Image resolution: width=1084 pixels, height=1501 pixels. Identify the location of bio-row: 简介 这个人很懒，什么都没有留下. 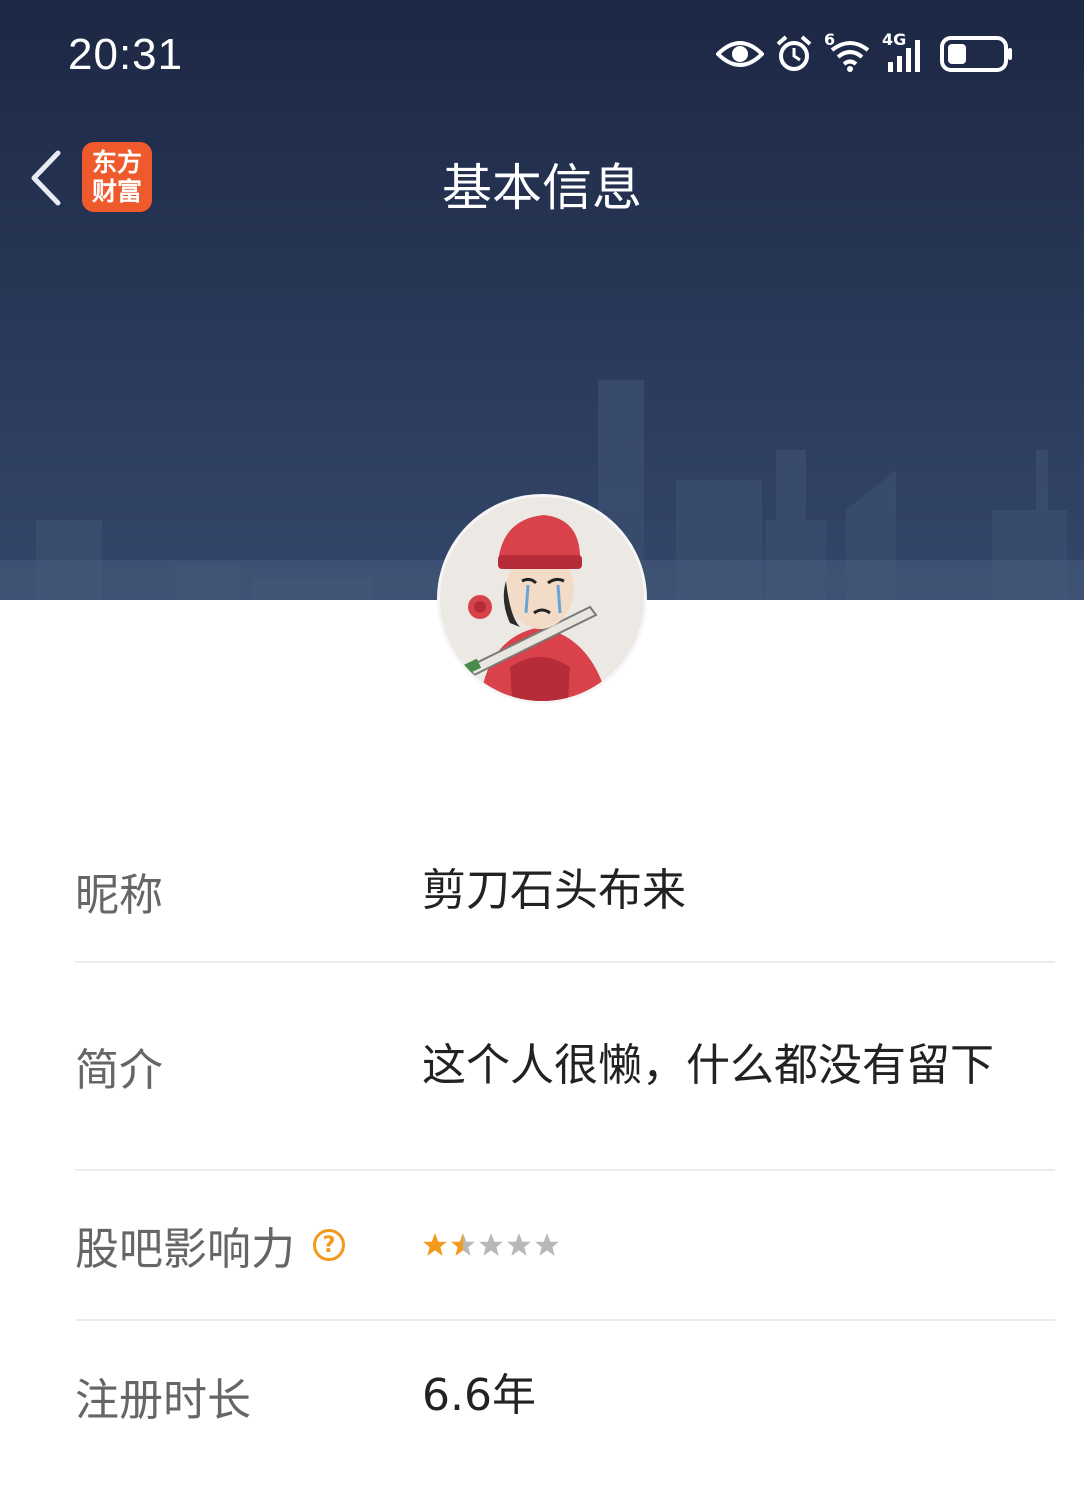
(565, 1067).